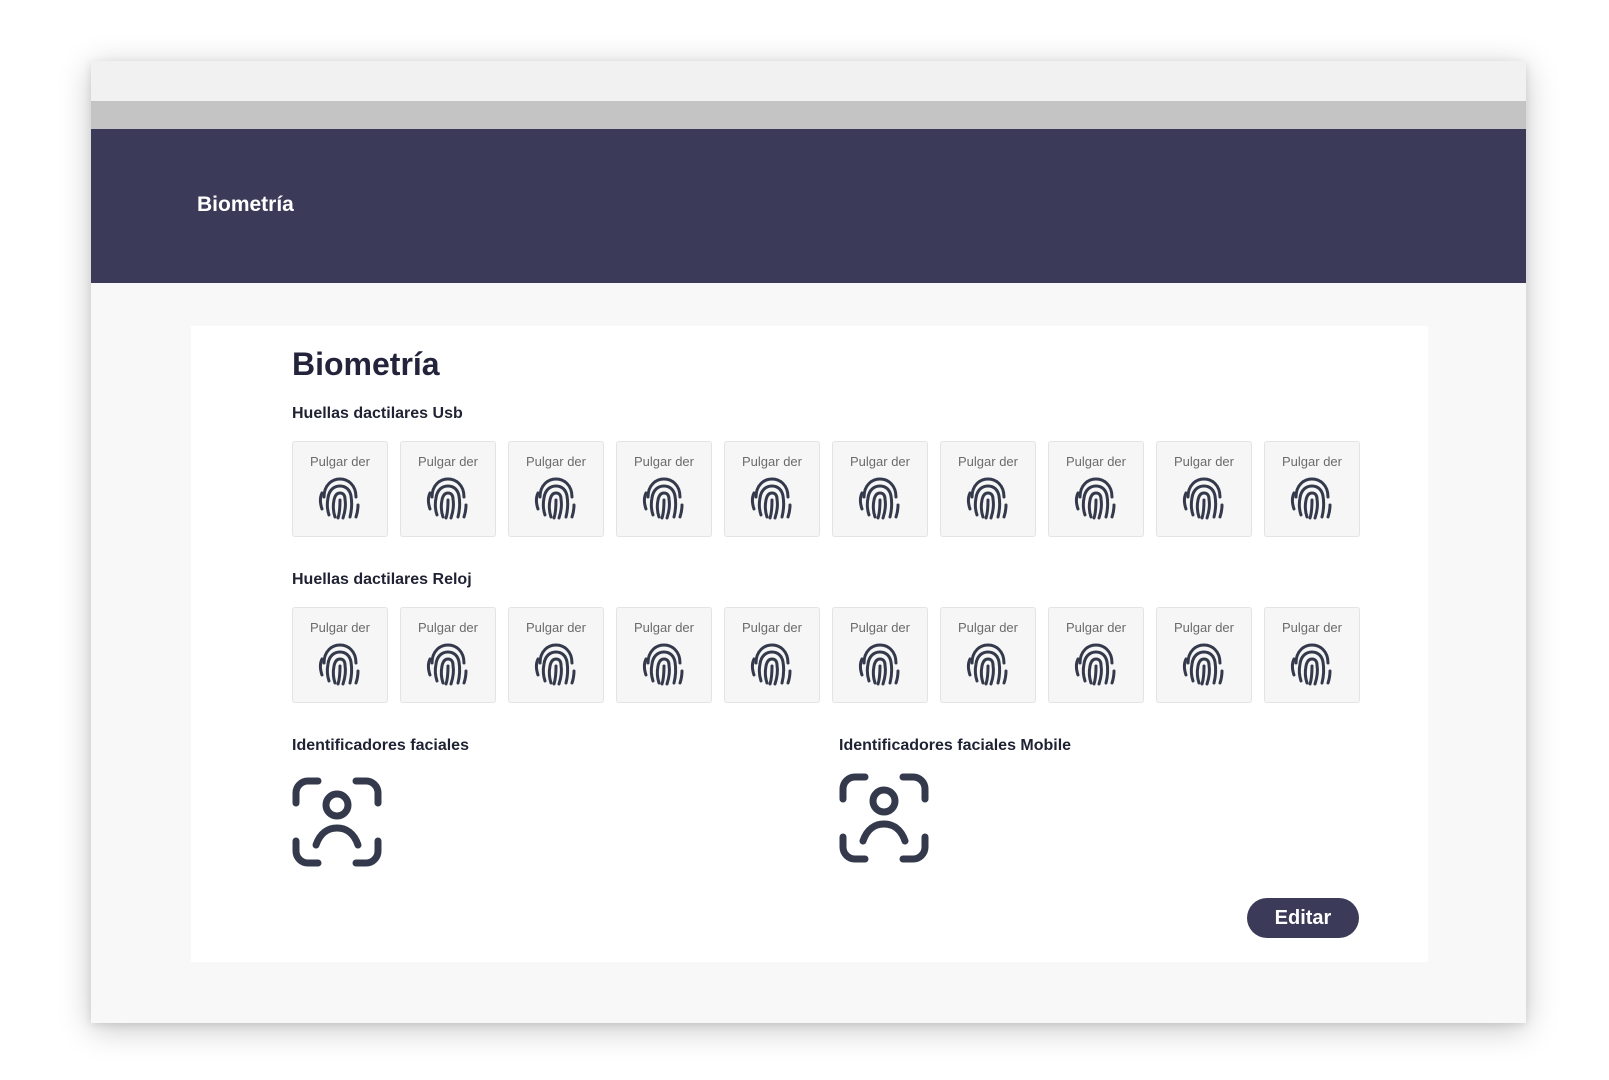  I want to click on header-title: Biometría, so click(245, 204).